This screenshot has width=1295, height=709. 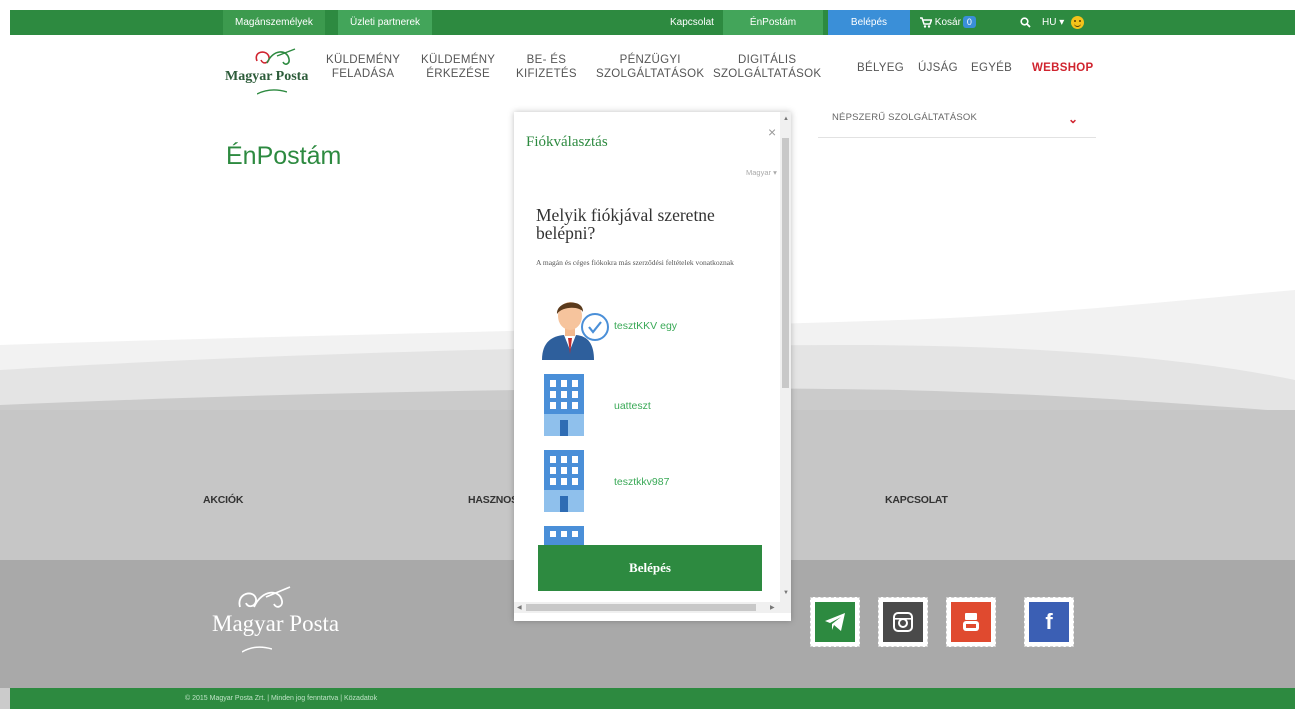 I want to click on cart-count: 0, so click(x=969, y=22).